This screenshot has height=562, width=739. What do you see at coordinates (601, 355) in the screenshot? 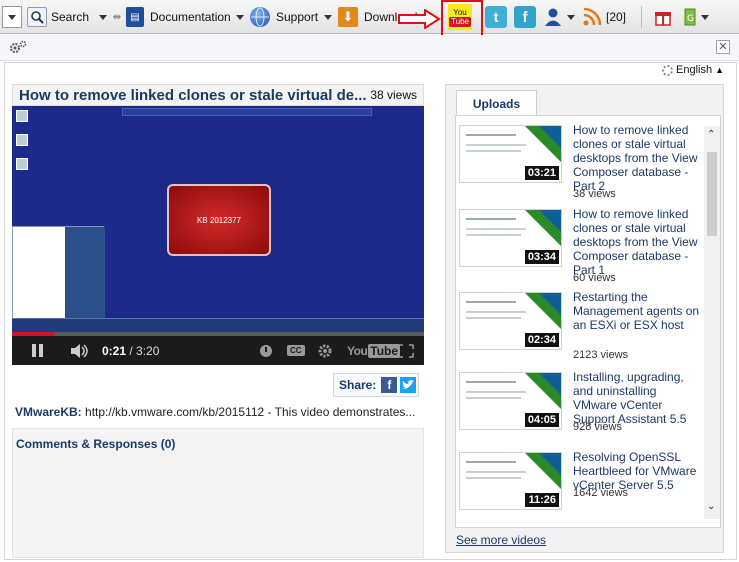
I see `upload-views: 2123 views` at bounding box center [601, 355].